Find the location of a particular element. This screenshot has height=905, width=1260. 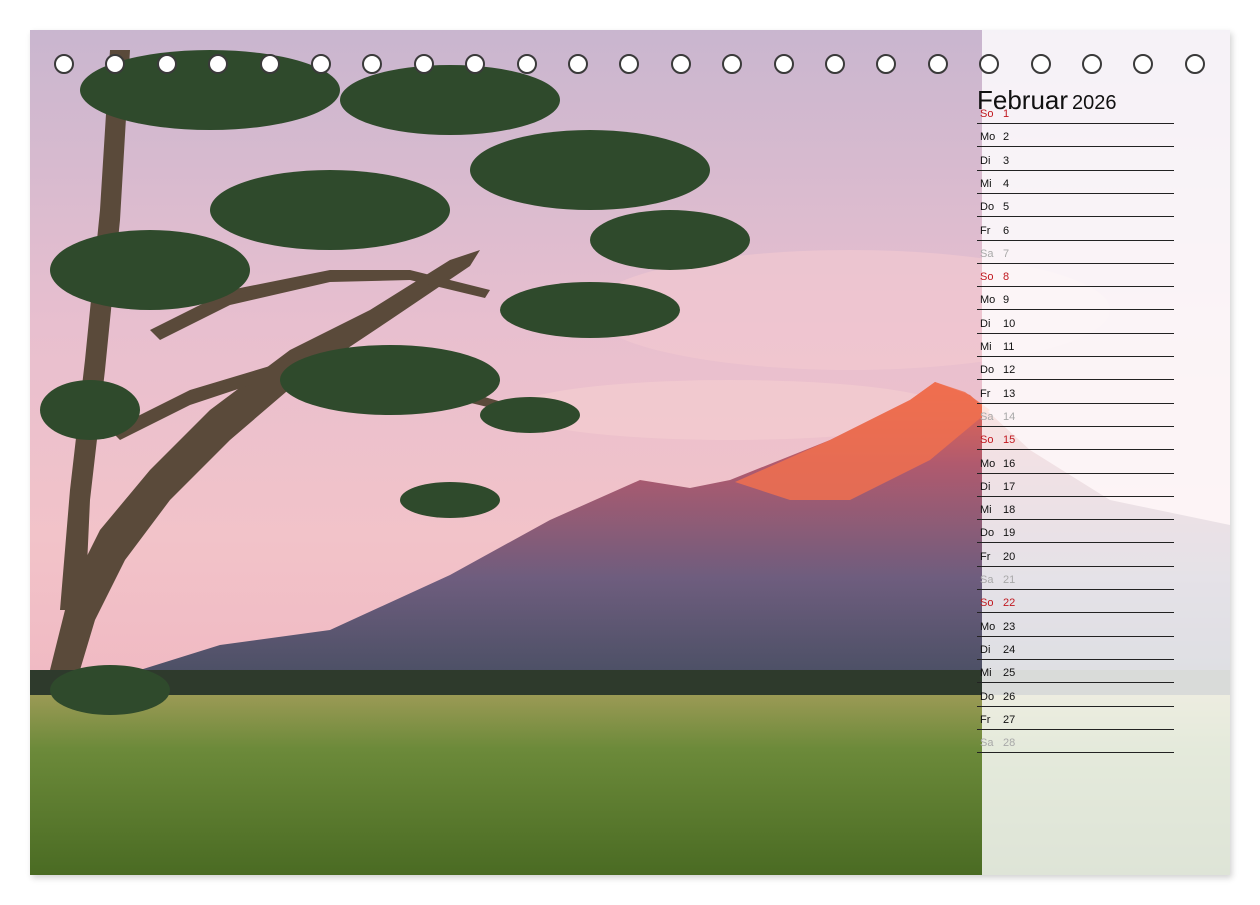

day-number: 25 is located at coordinates (1009, 673).